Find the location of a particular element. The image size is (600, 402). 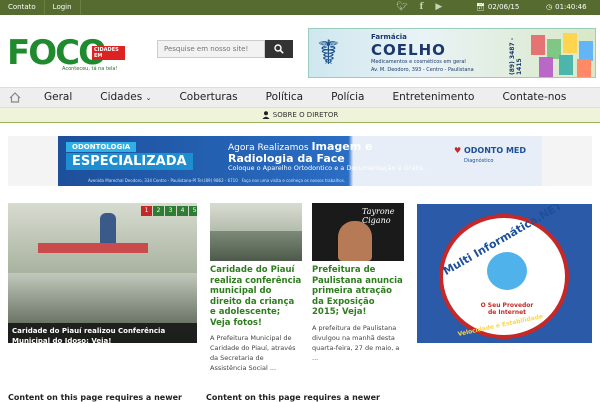

plugin-notice-right: Content on this page requires a newer is located at coordinates (293, 397).